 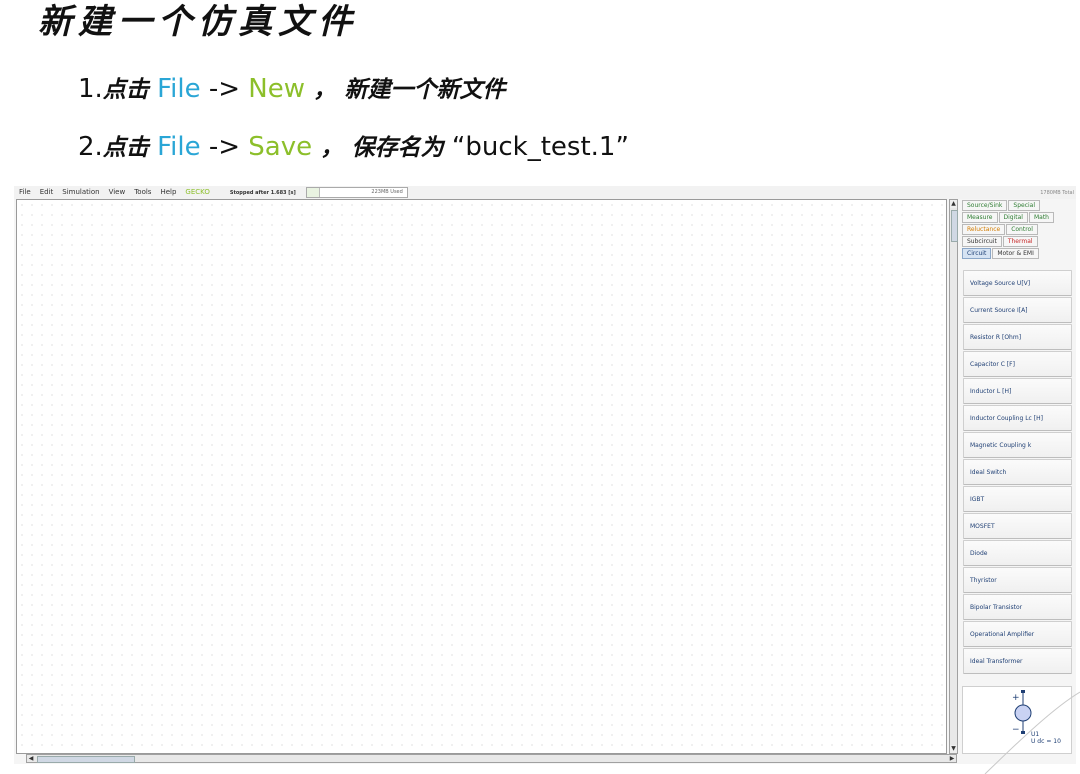 I want to click on component-button: Capacitor C [F], so click(x=1017, y=364).